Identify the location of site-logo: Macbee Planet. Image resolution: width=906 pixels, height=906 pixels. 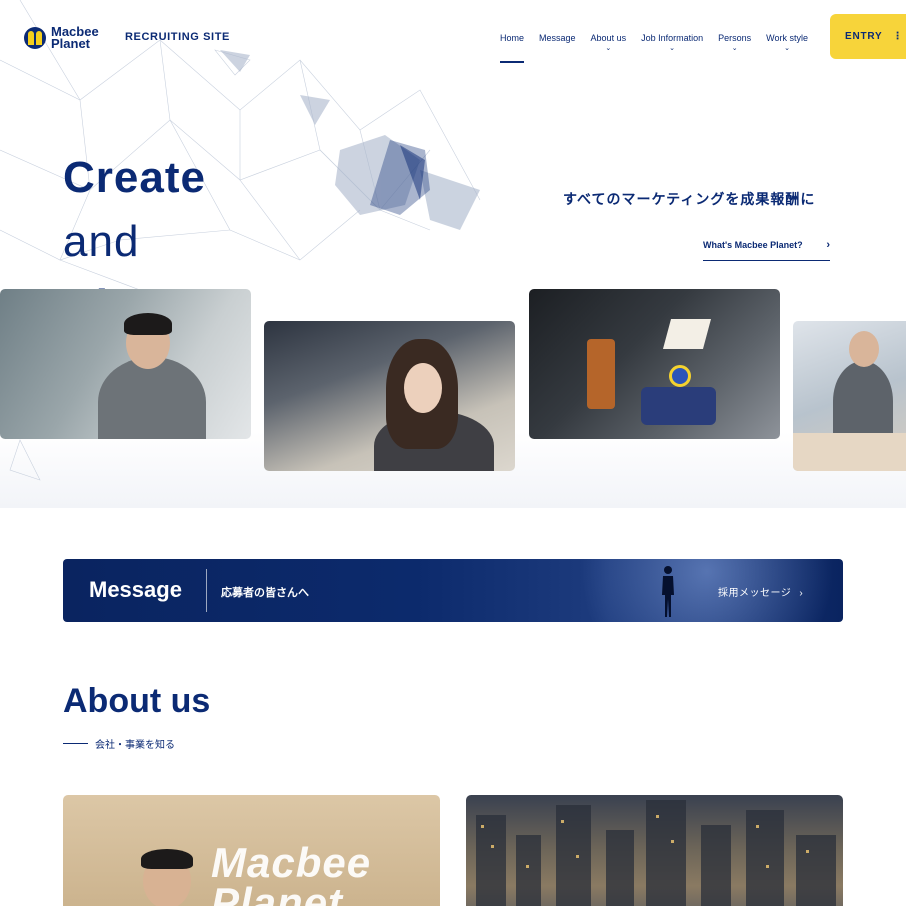
(72, 37).